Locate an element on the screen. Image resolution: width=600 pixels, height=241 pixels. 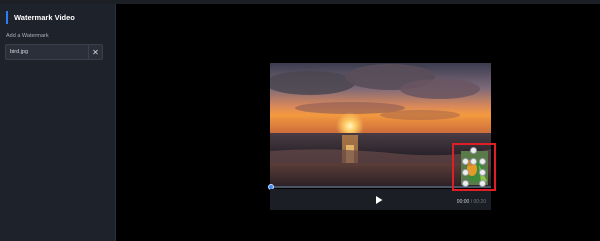
current-time: 00:00 is located at coordinates (463, 202).